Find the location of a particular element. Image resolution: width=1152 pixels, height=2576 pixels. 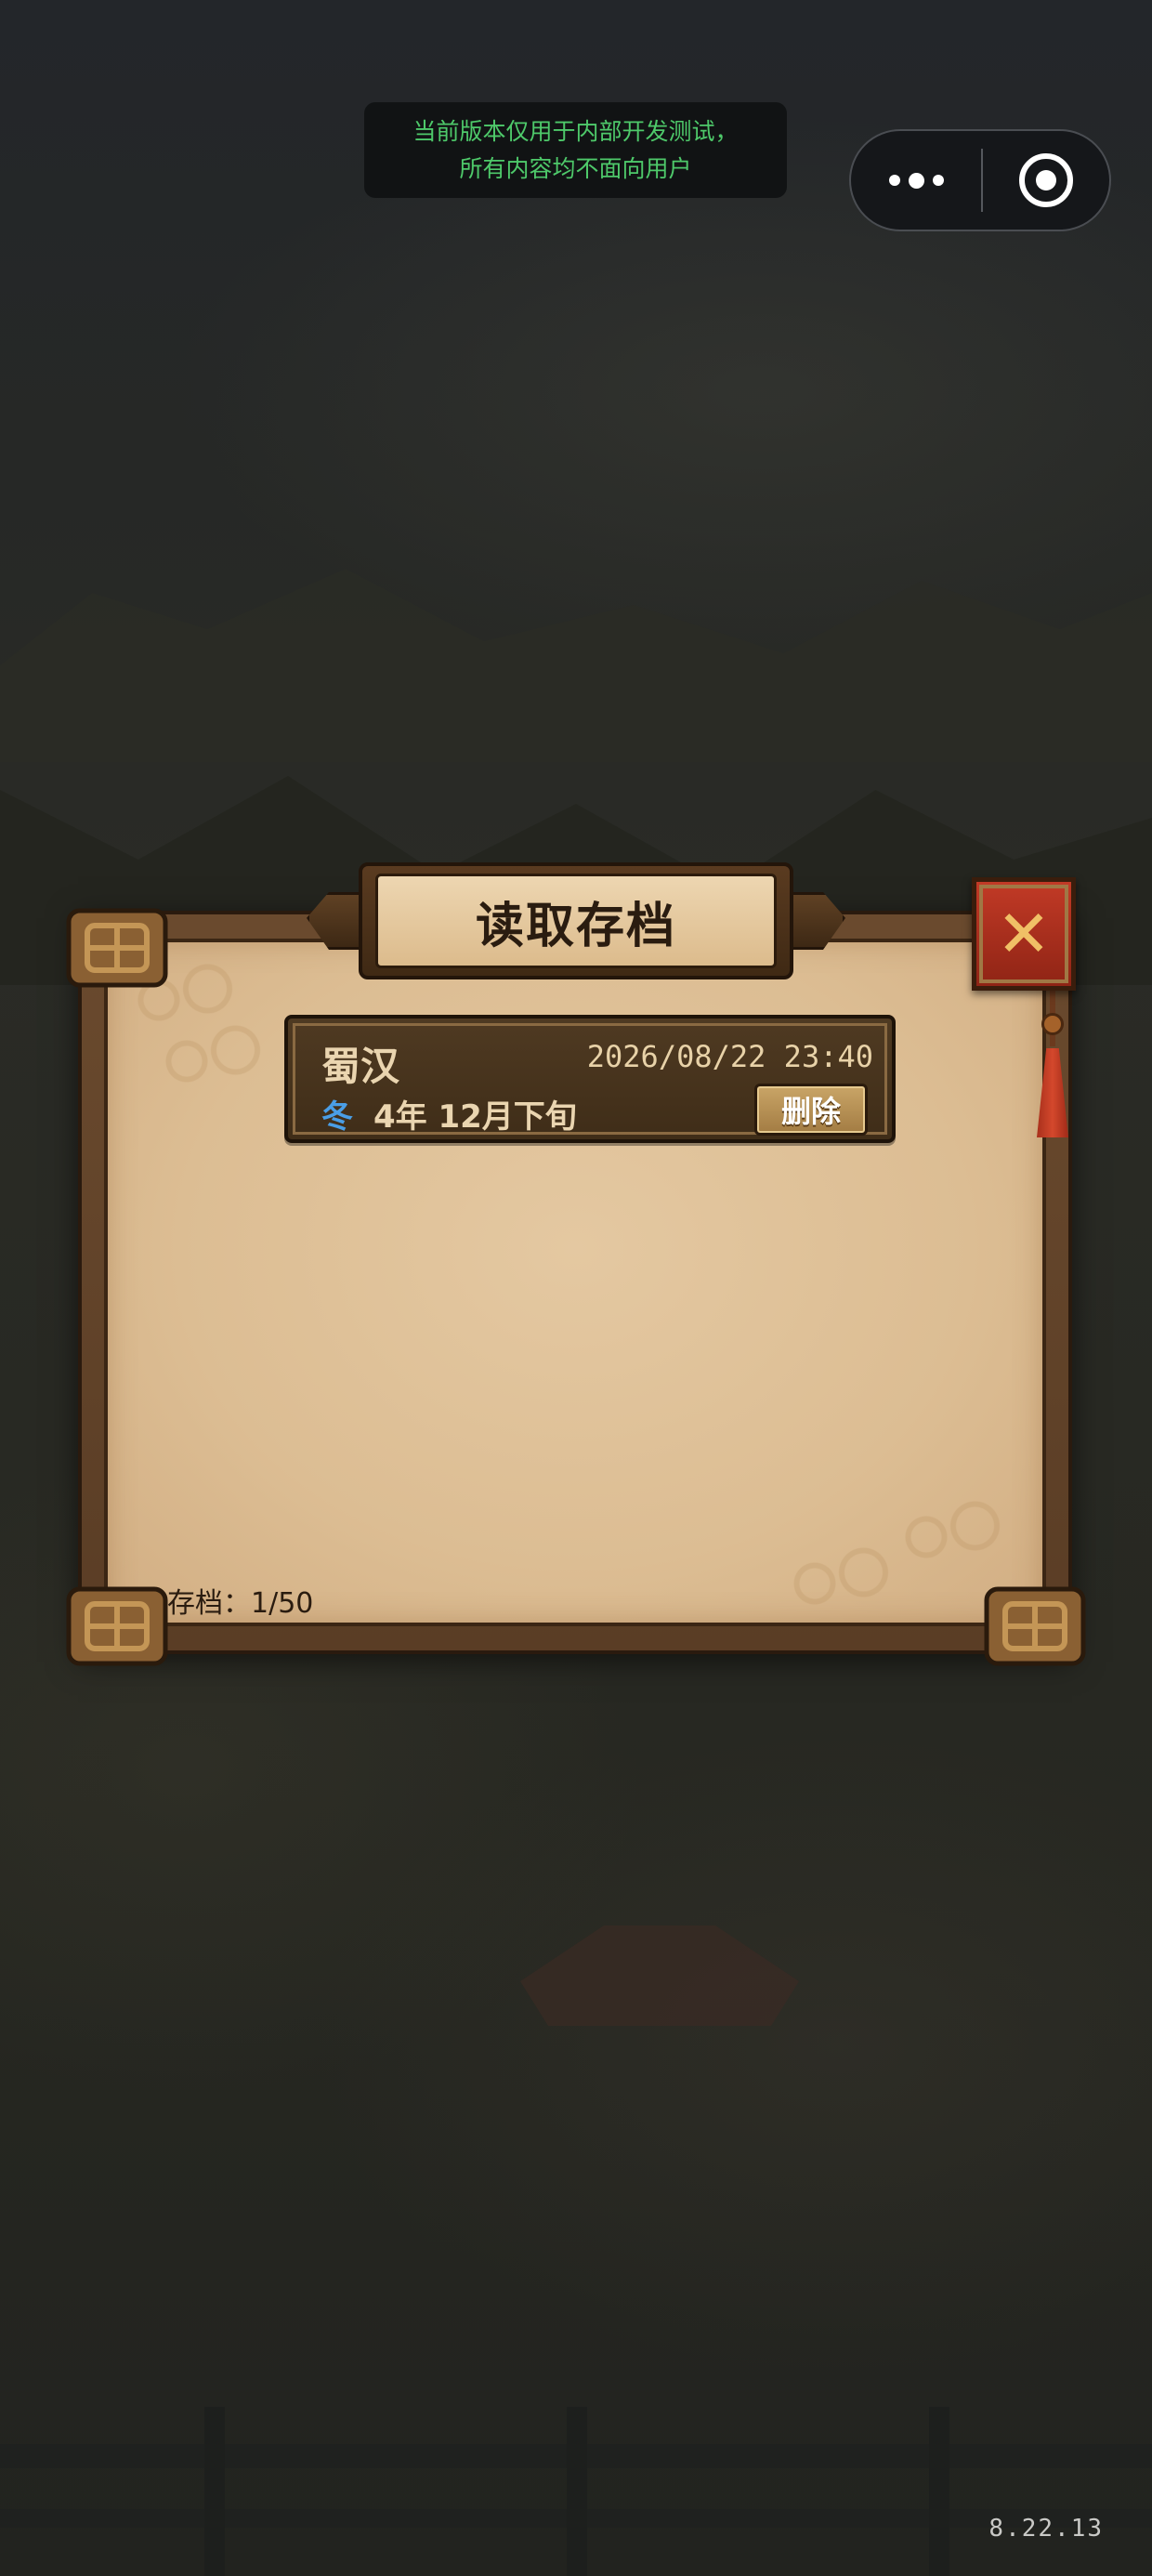

exit-miniprogram-button is located at coordinates (1046, 180).